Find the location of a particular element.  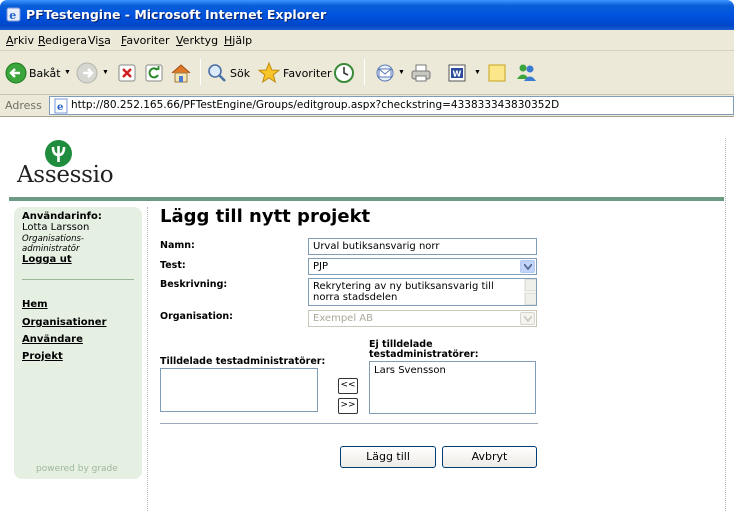

word-edit-icon: W is located at coordinates (457, 73).